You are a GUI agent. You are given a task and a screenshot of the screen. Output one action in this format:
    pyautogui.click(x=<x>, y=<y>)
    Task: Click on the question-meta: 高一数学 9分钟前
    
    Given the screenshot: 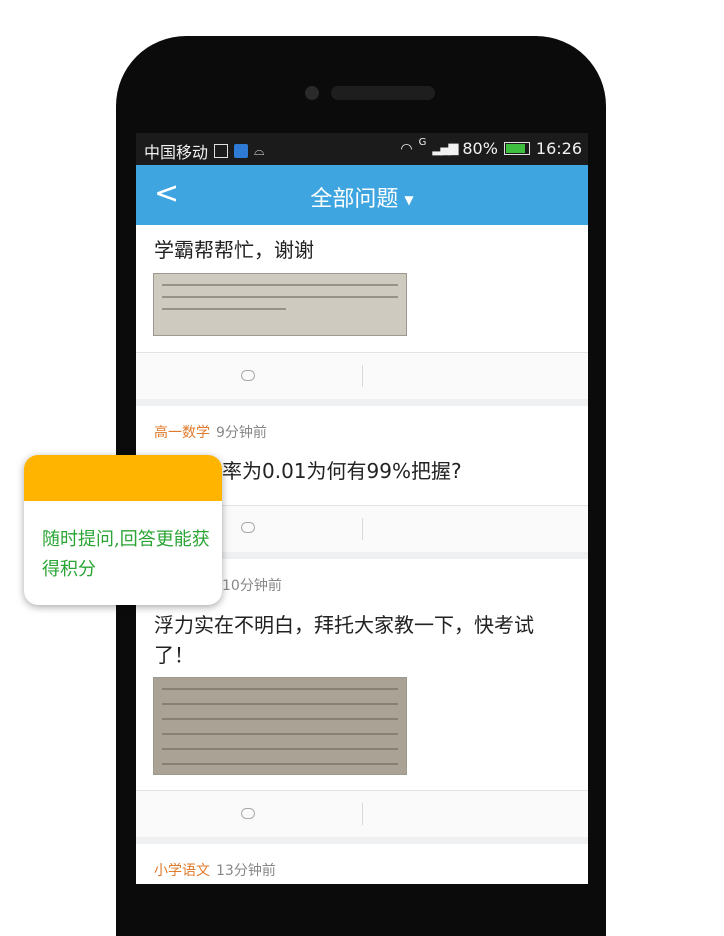 What is the action you would take?
    pyautogui.click(x=210, y=432)
    